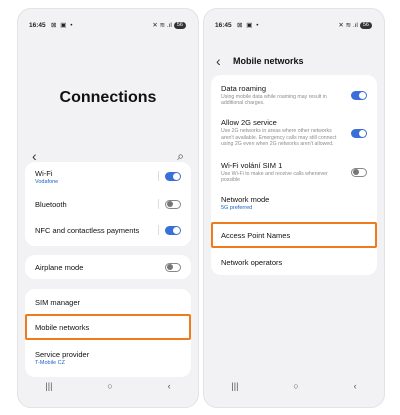 This screenshot has width=400, height=415. Describe the element at coordinates (62, 327) in the screenshot. I see `mobile-networks-label: Mobile networks` at that location.